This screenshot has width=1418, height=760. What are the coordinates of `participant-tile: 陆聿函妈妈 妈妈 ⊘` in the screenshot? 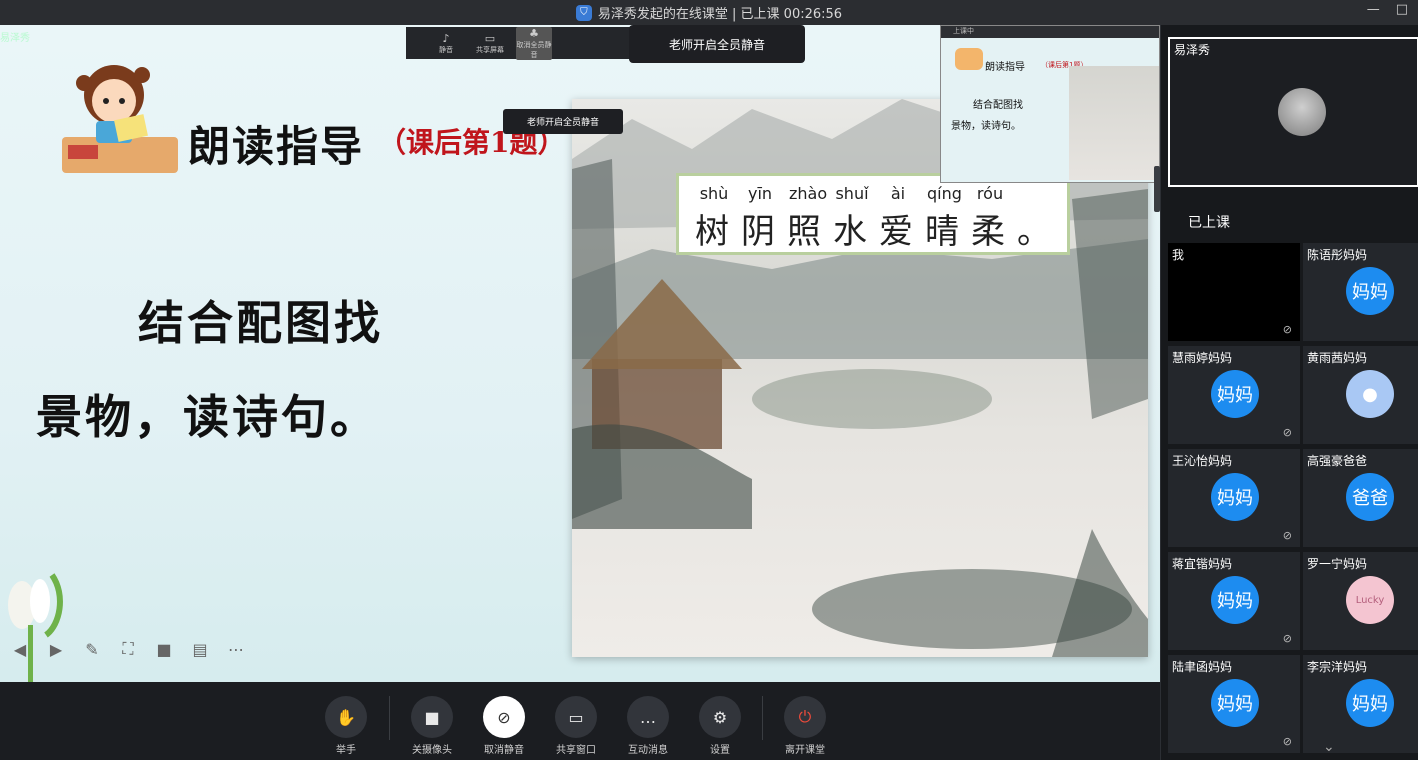 It's located at (1234, 704).